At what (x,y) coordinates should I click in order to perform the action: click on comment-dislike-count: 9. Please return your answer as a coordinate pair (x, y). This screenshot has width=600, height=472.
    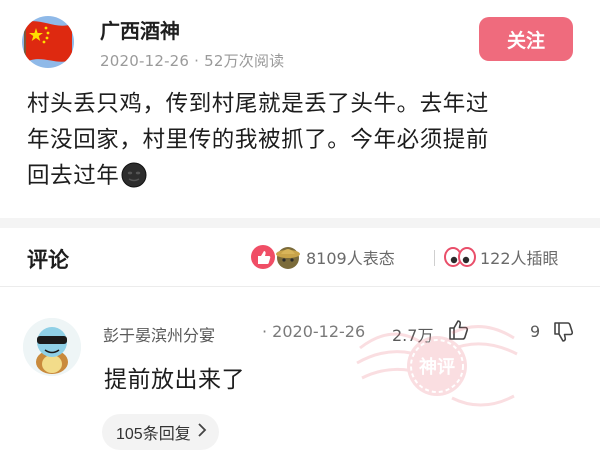
    Looking at the image, I should click on (535, 331).